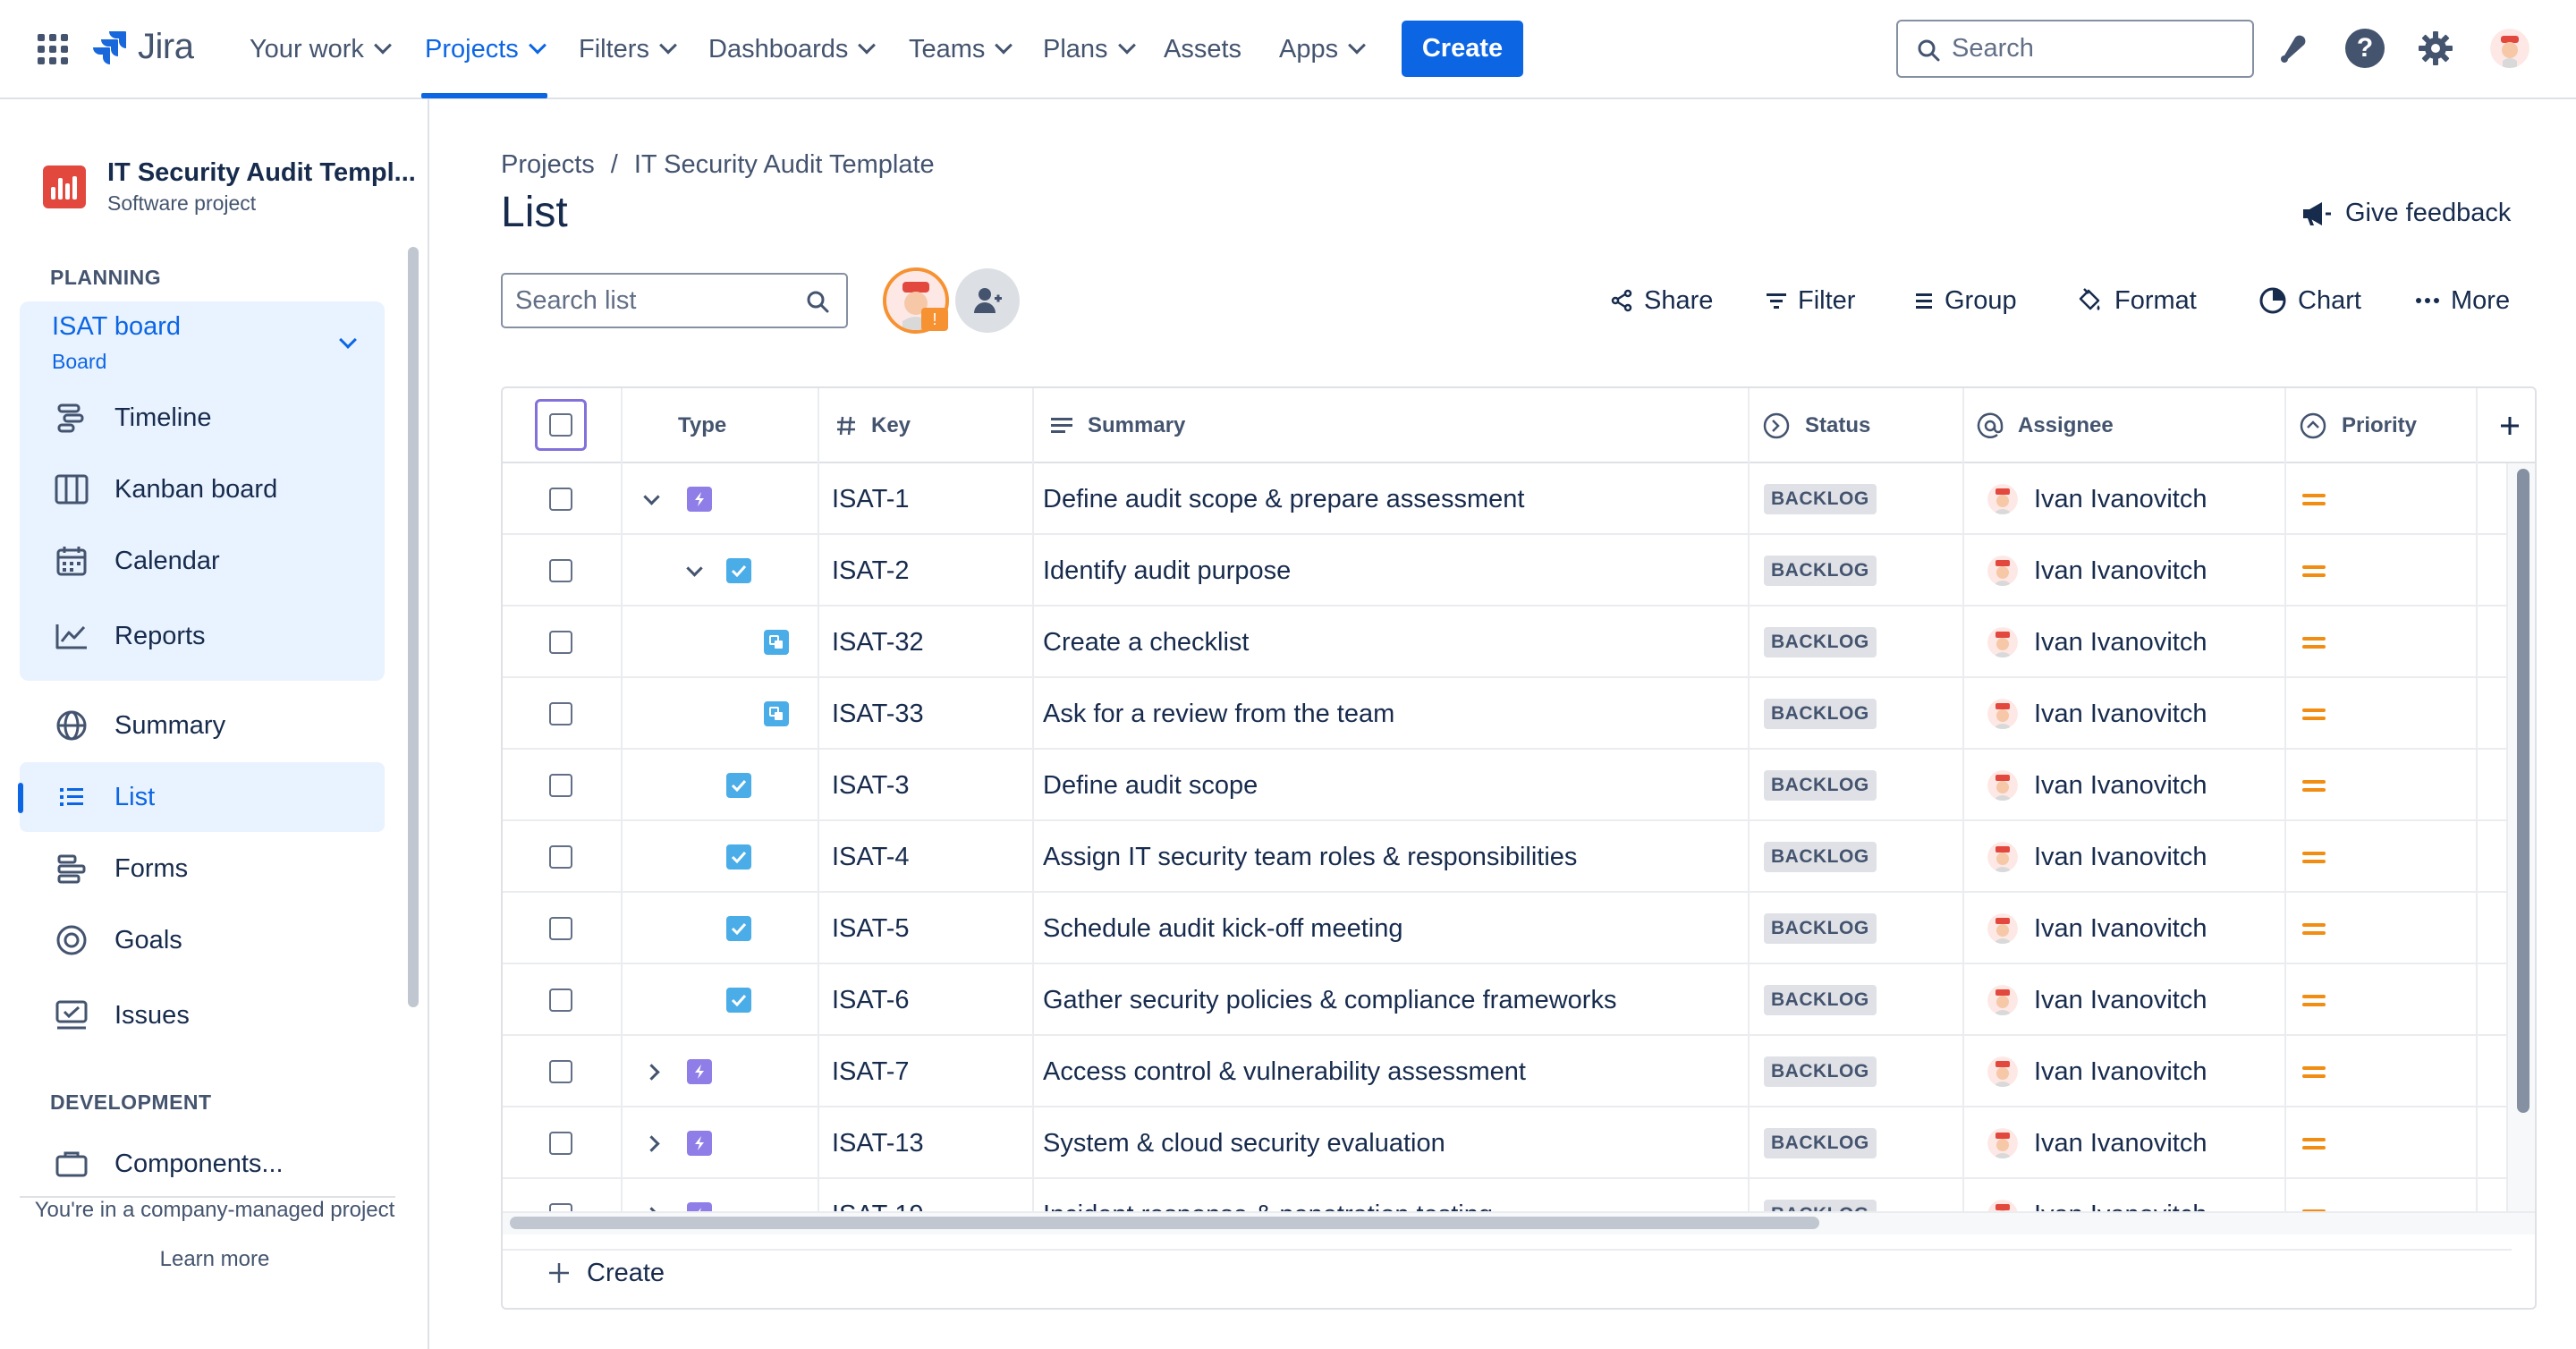 This screenshot has width=2576, height=1349. What do you see at coordinates (486, 49) in the screenshot?
I see `nav-projects: Projects` at bounding box center [486, 49].